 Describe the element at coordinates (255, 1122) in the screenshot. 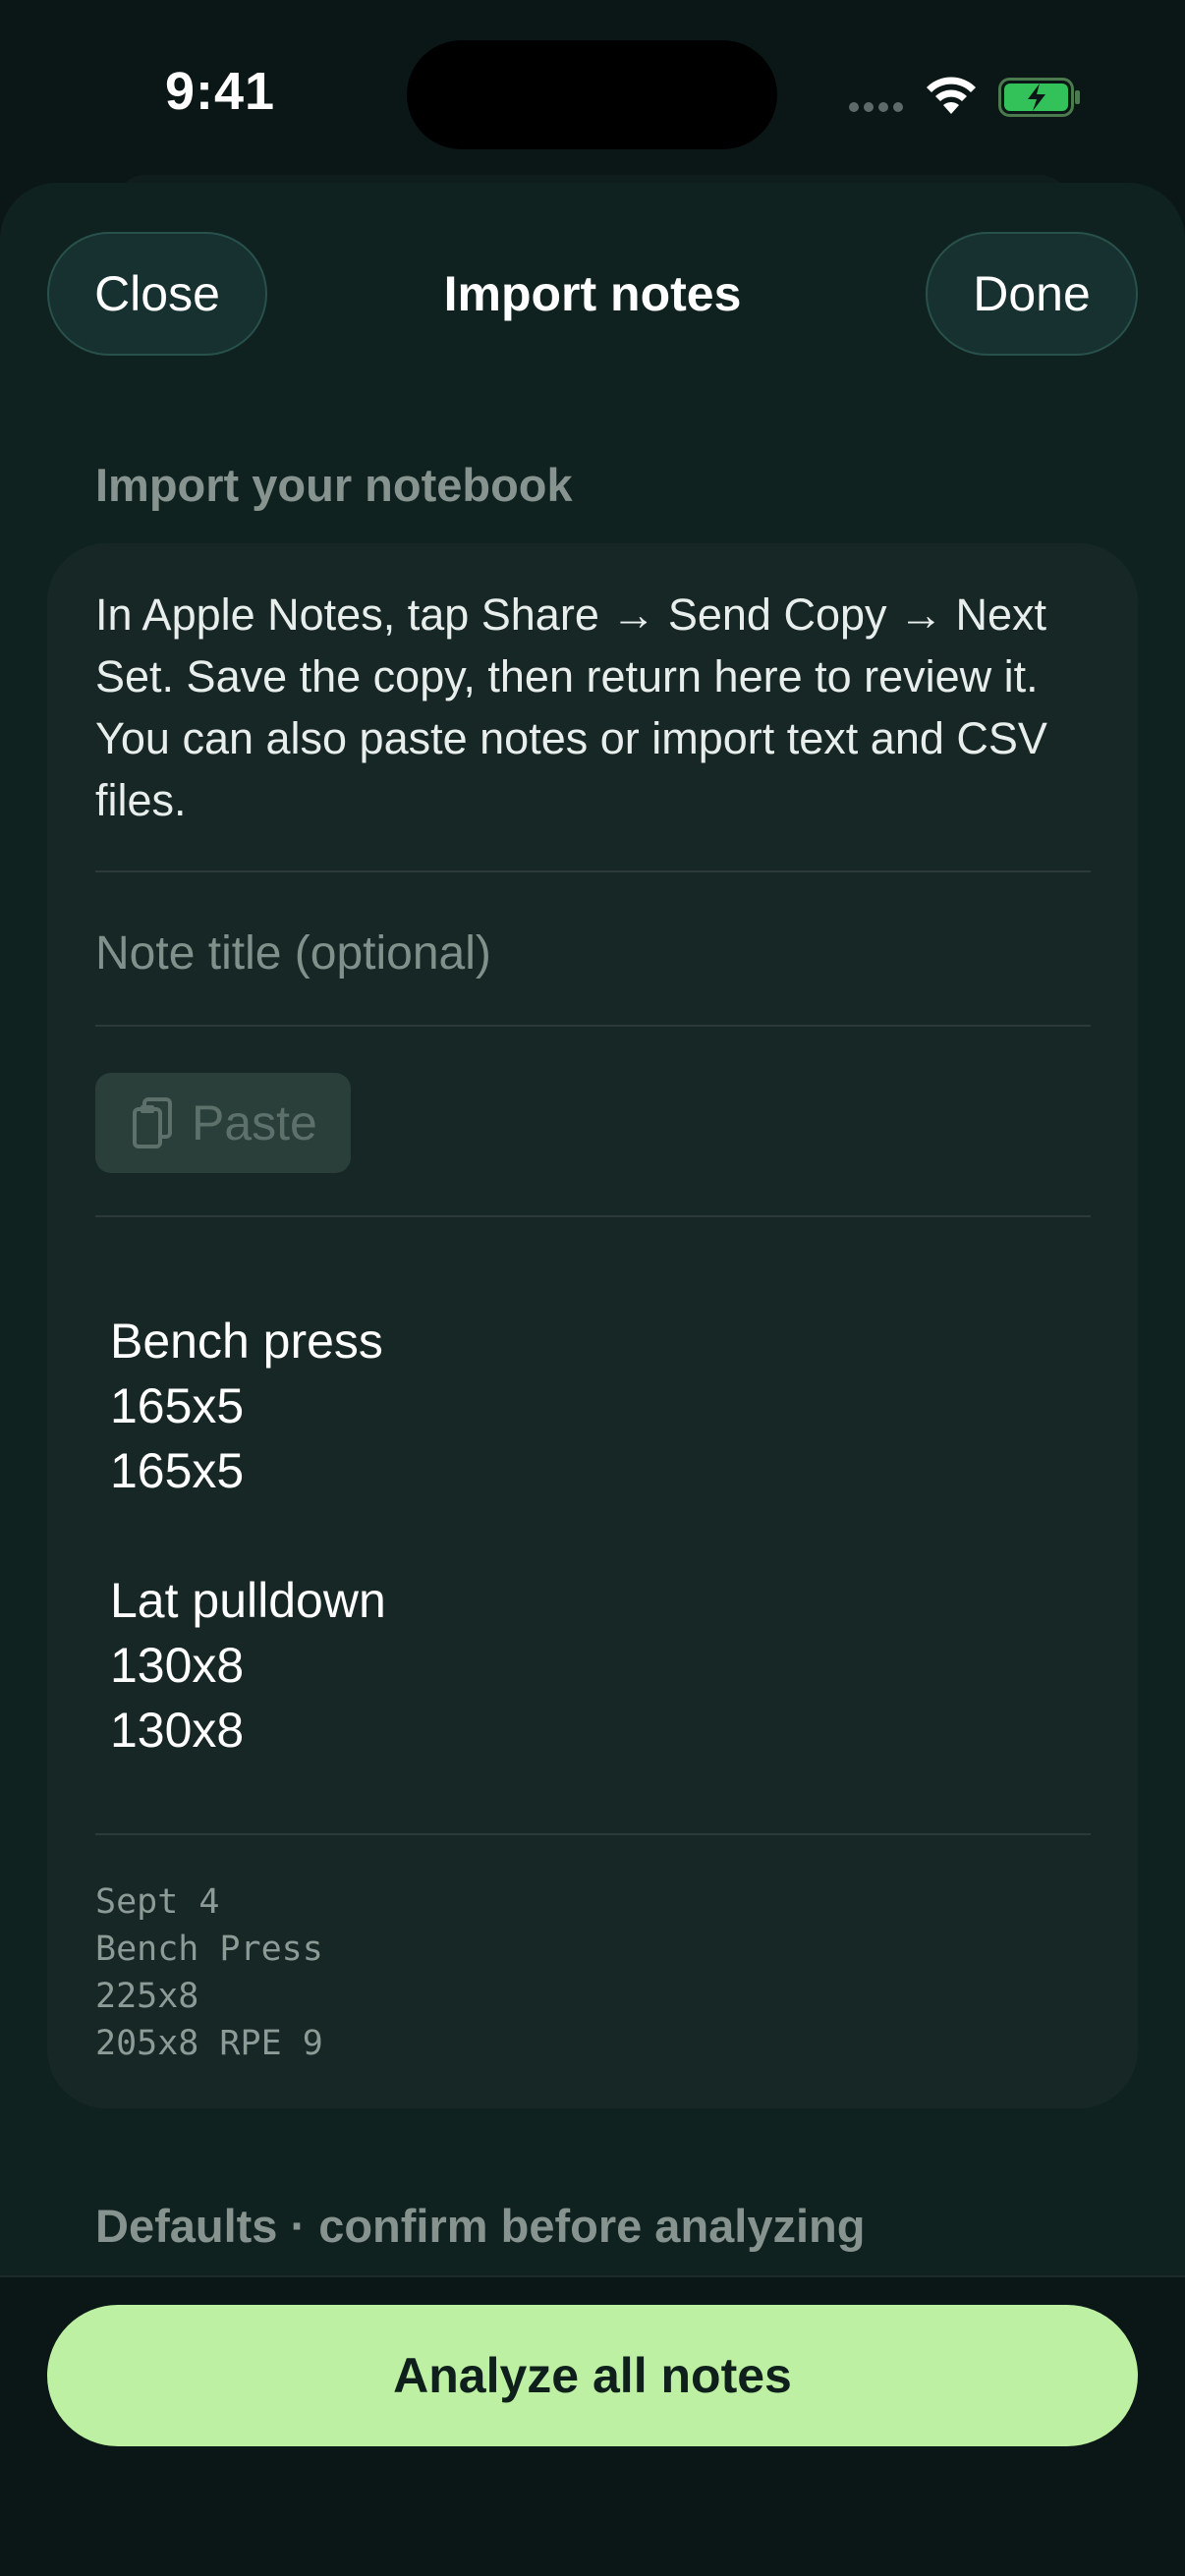

I see `paste-label: Paste` at that location.